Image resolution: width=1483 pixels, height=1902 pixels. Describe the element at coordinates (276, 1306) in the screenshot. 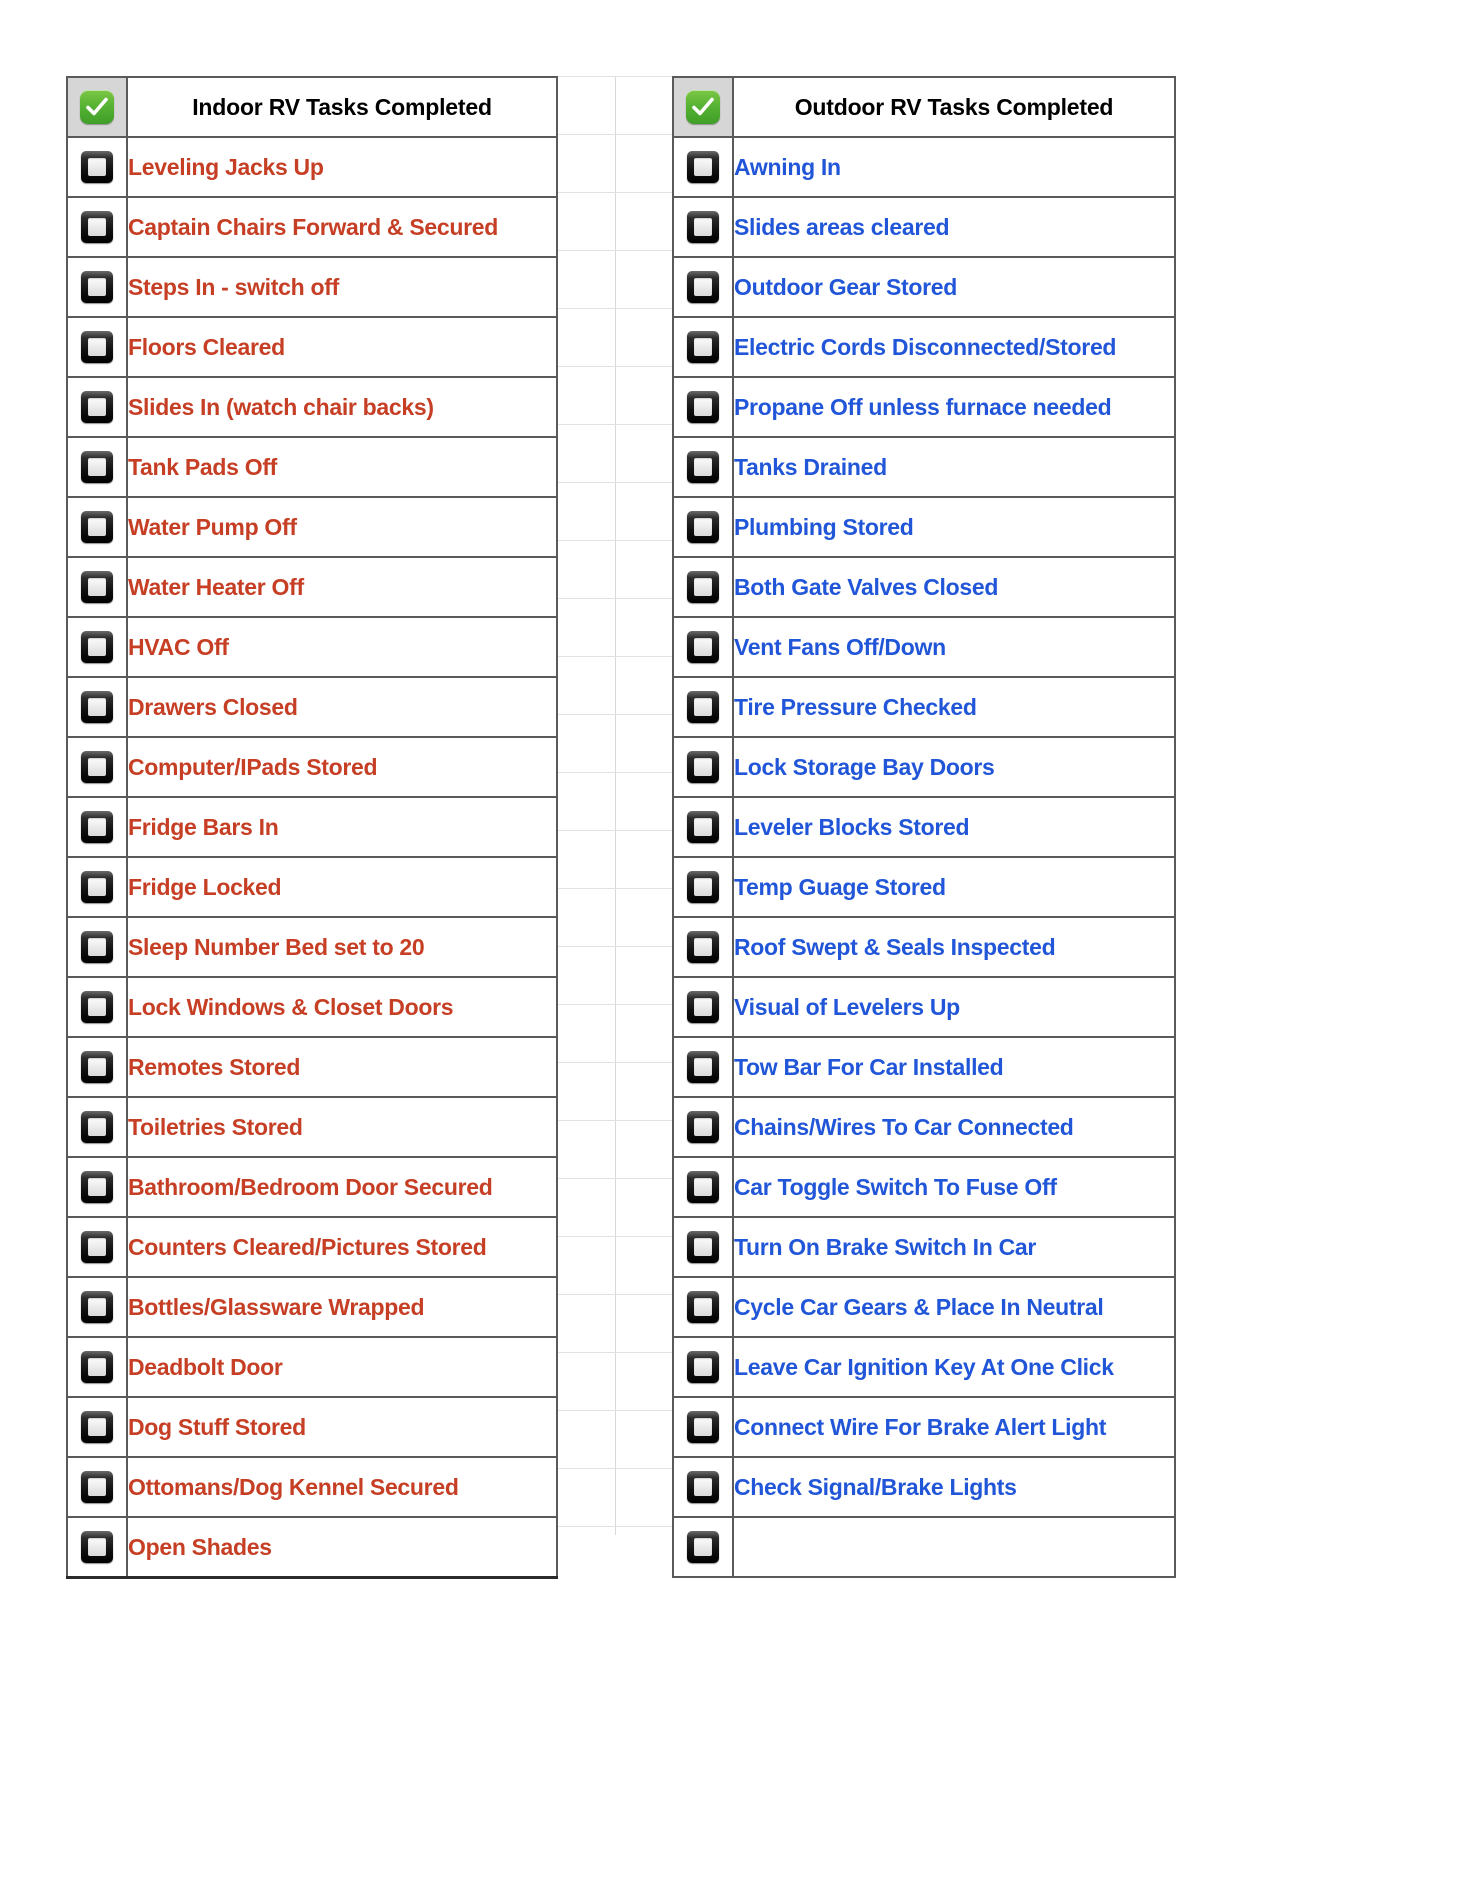

I see `task-label: Bottles/Glassware Wrapped` at that location.